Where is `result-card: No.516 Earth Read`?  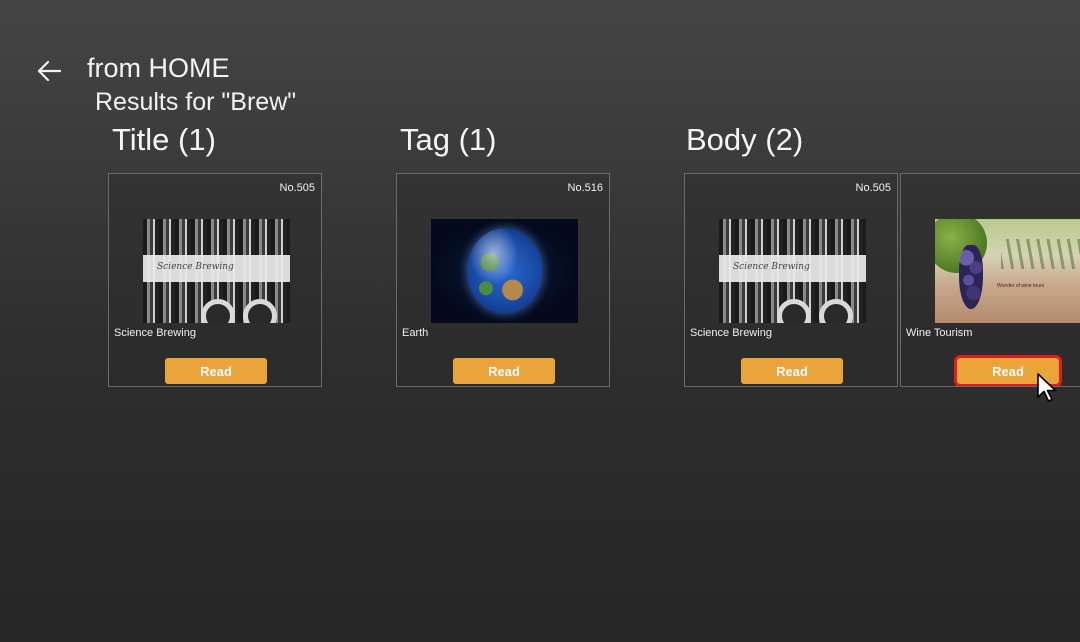 result-card: No.516 Earth Read is located at coordinates (503, 280).